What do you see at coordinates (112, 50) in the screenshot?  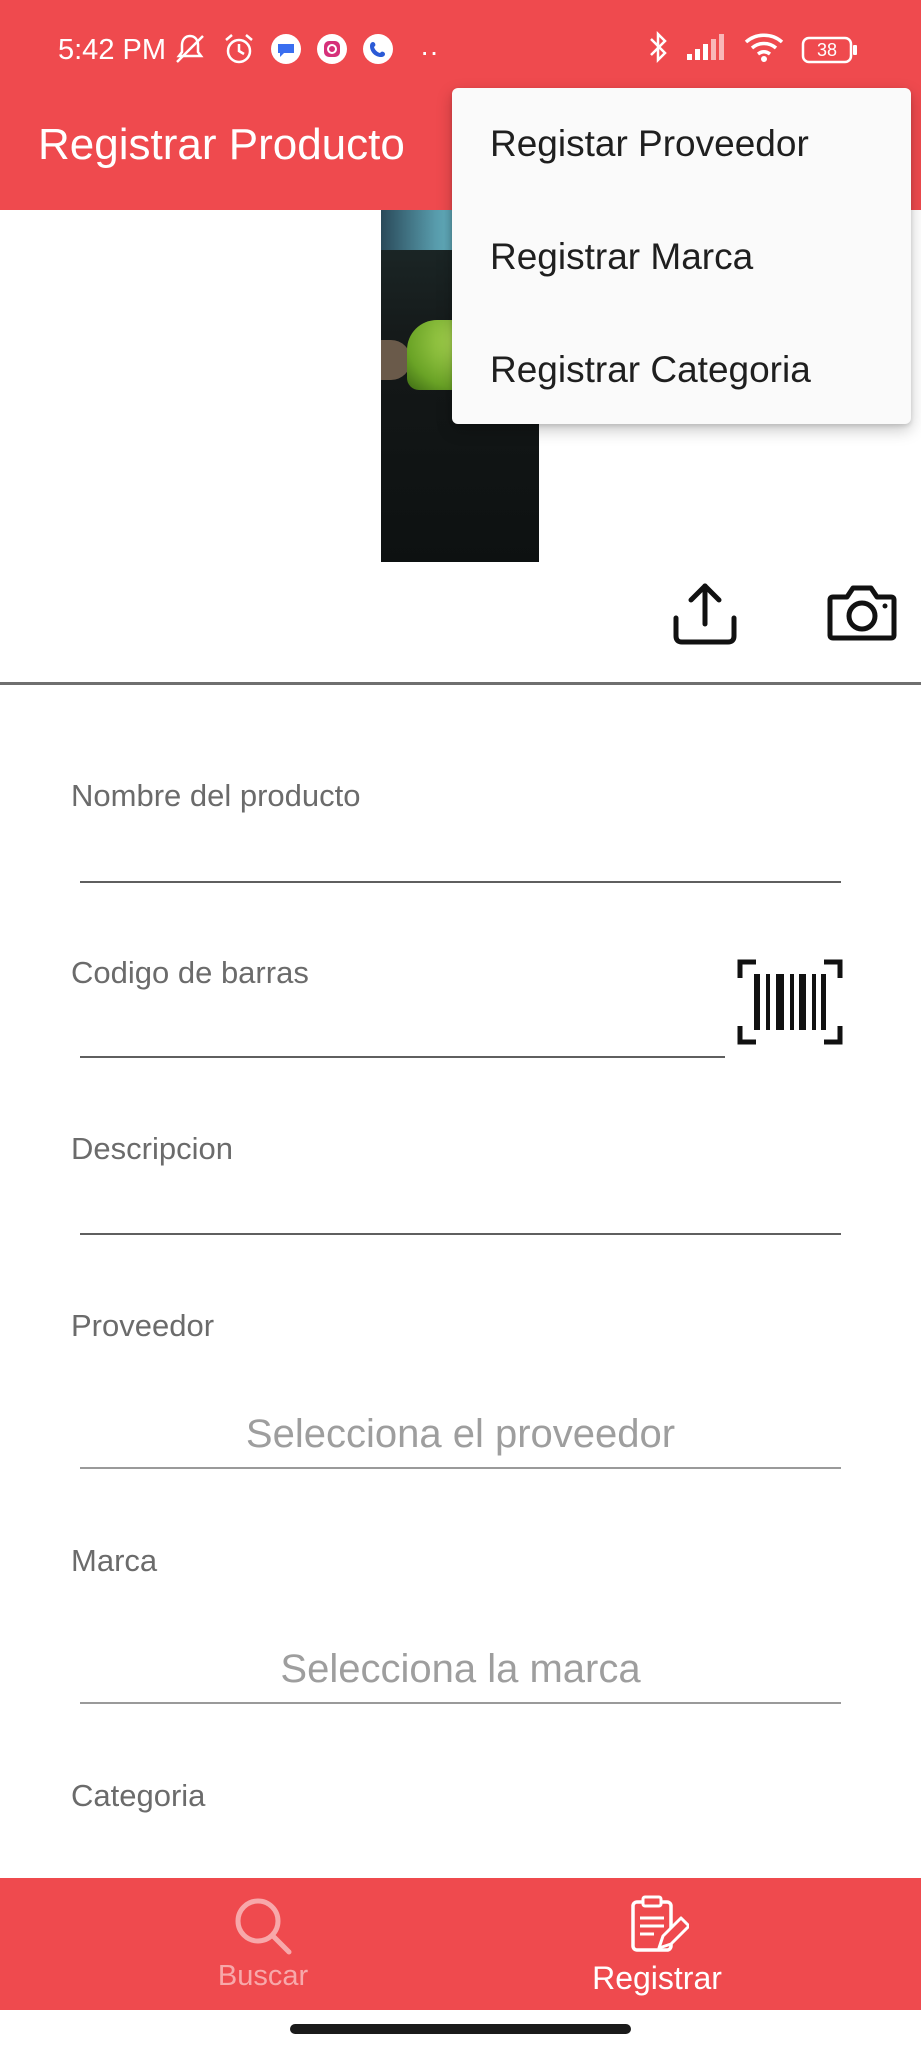 I see `status-time: 5:42 PM` at bounding box center [112, 50].